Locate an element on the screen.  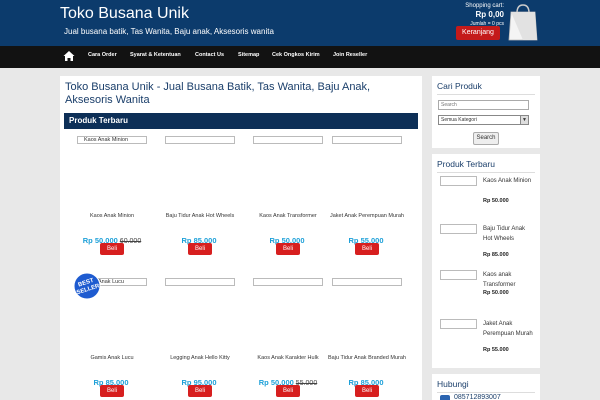
home-icon is located at coordinates (69, 56).